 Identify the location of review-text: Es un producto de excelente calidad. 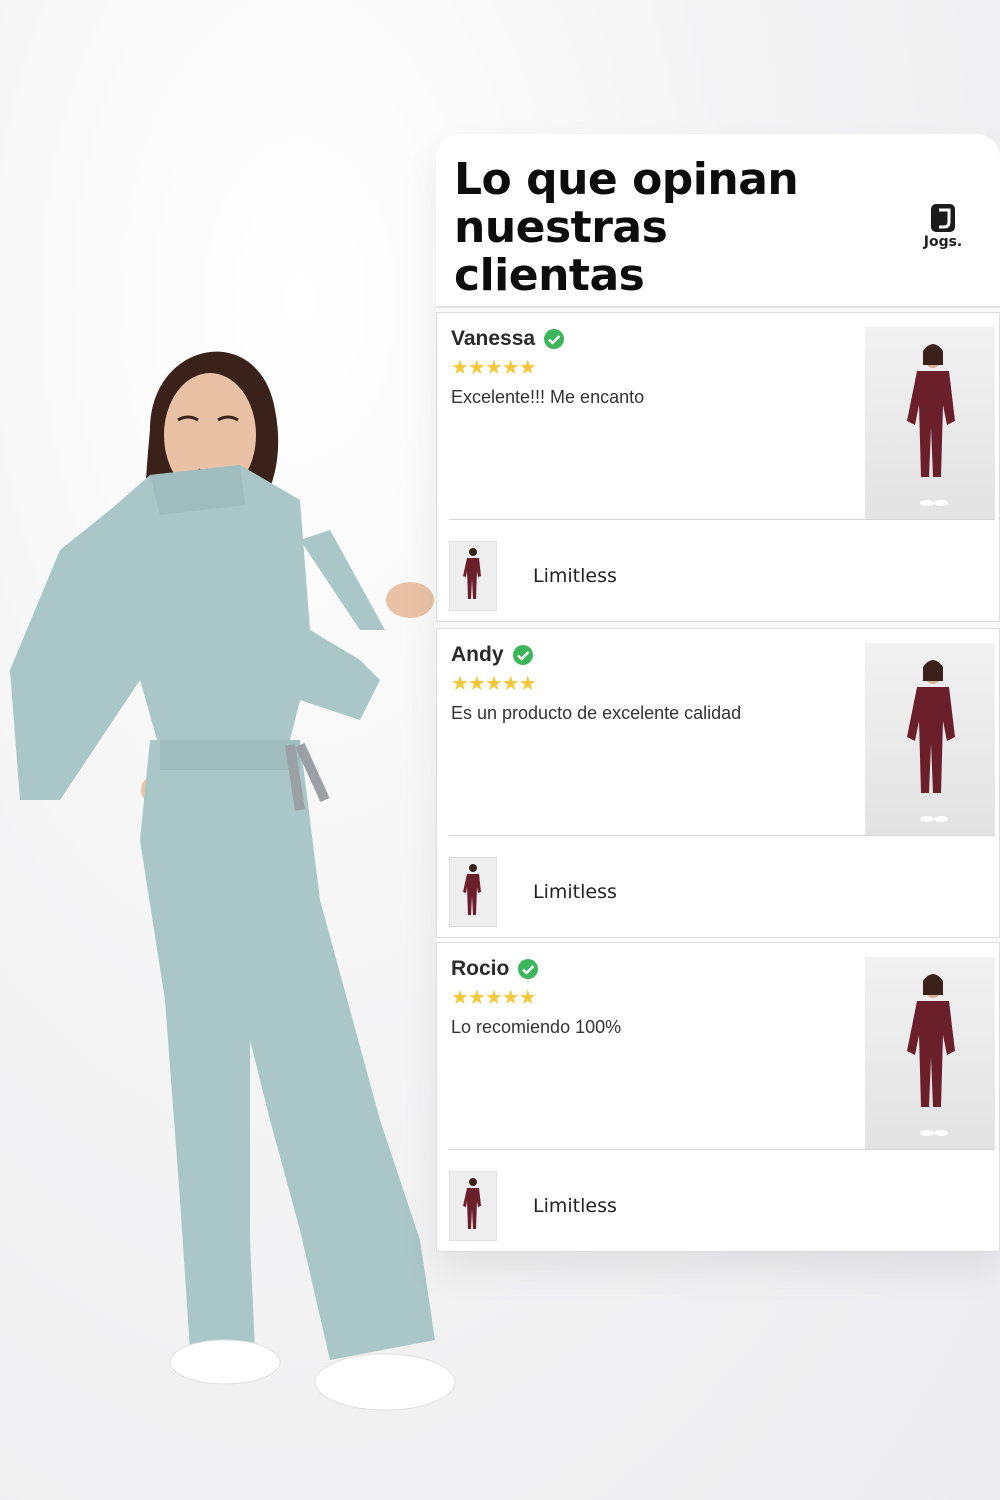
(596, 713).